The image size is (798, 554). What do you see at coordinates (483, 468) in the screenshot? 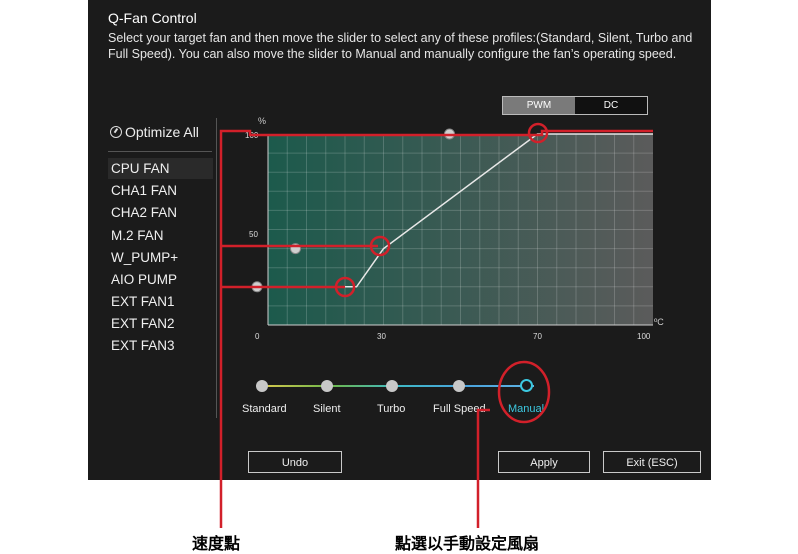
I see `callout-line-manual` at bounding box center [483, 468].